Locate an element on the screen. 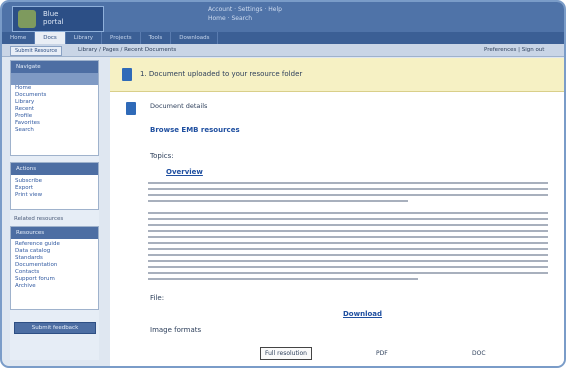  image-tab-full: Full resolution is located at coordinates (286, 353).